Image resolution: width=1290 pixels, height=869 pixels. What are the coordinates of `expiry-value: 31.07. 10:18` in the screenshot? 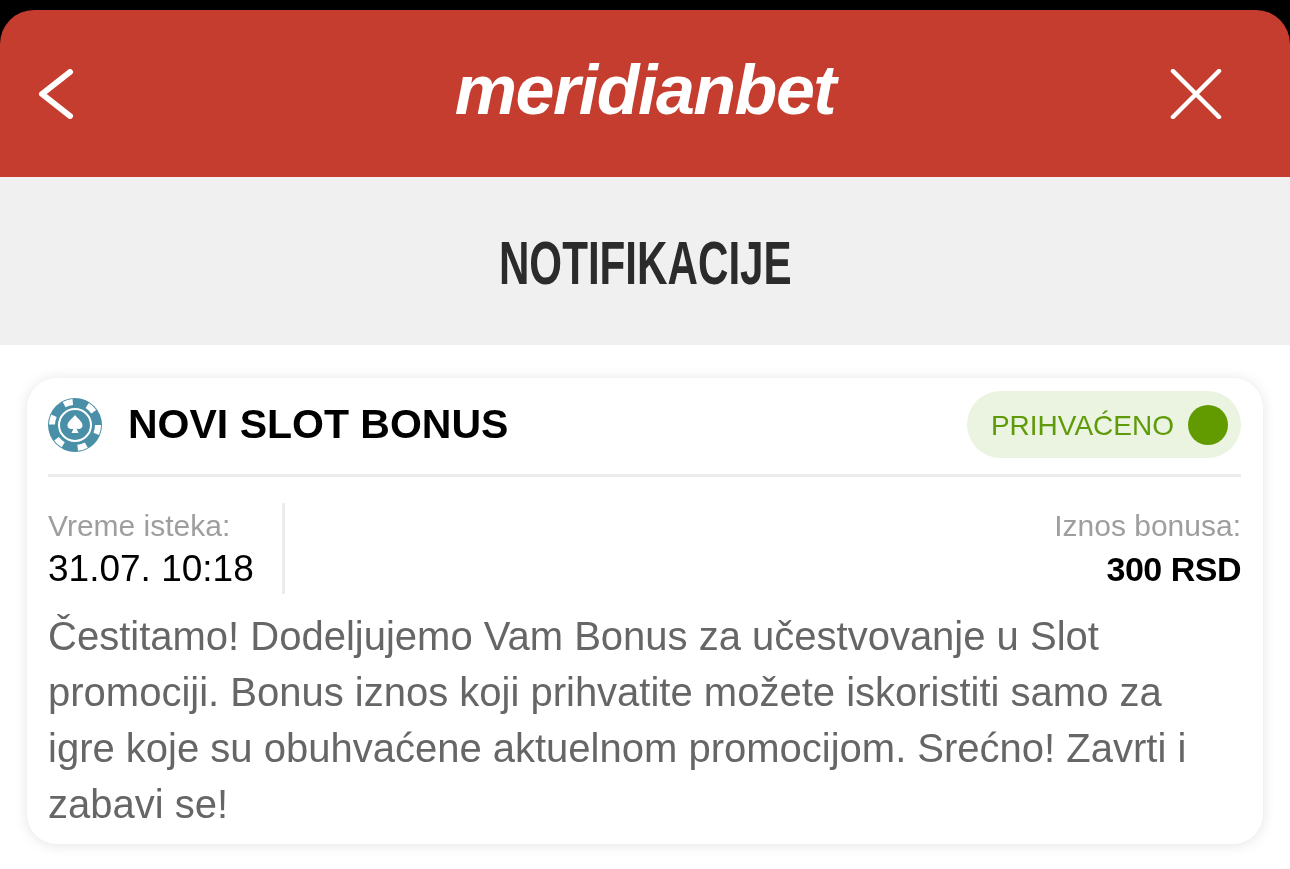 It's located at (151, 568).